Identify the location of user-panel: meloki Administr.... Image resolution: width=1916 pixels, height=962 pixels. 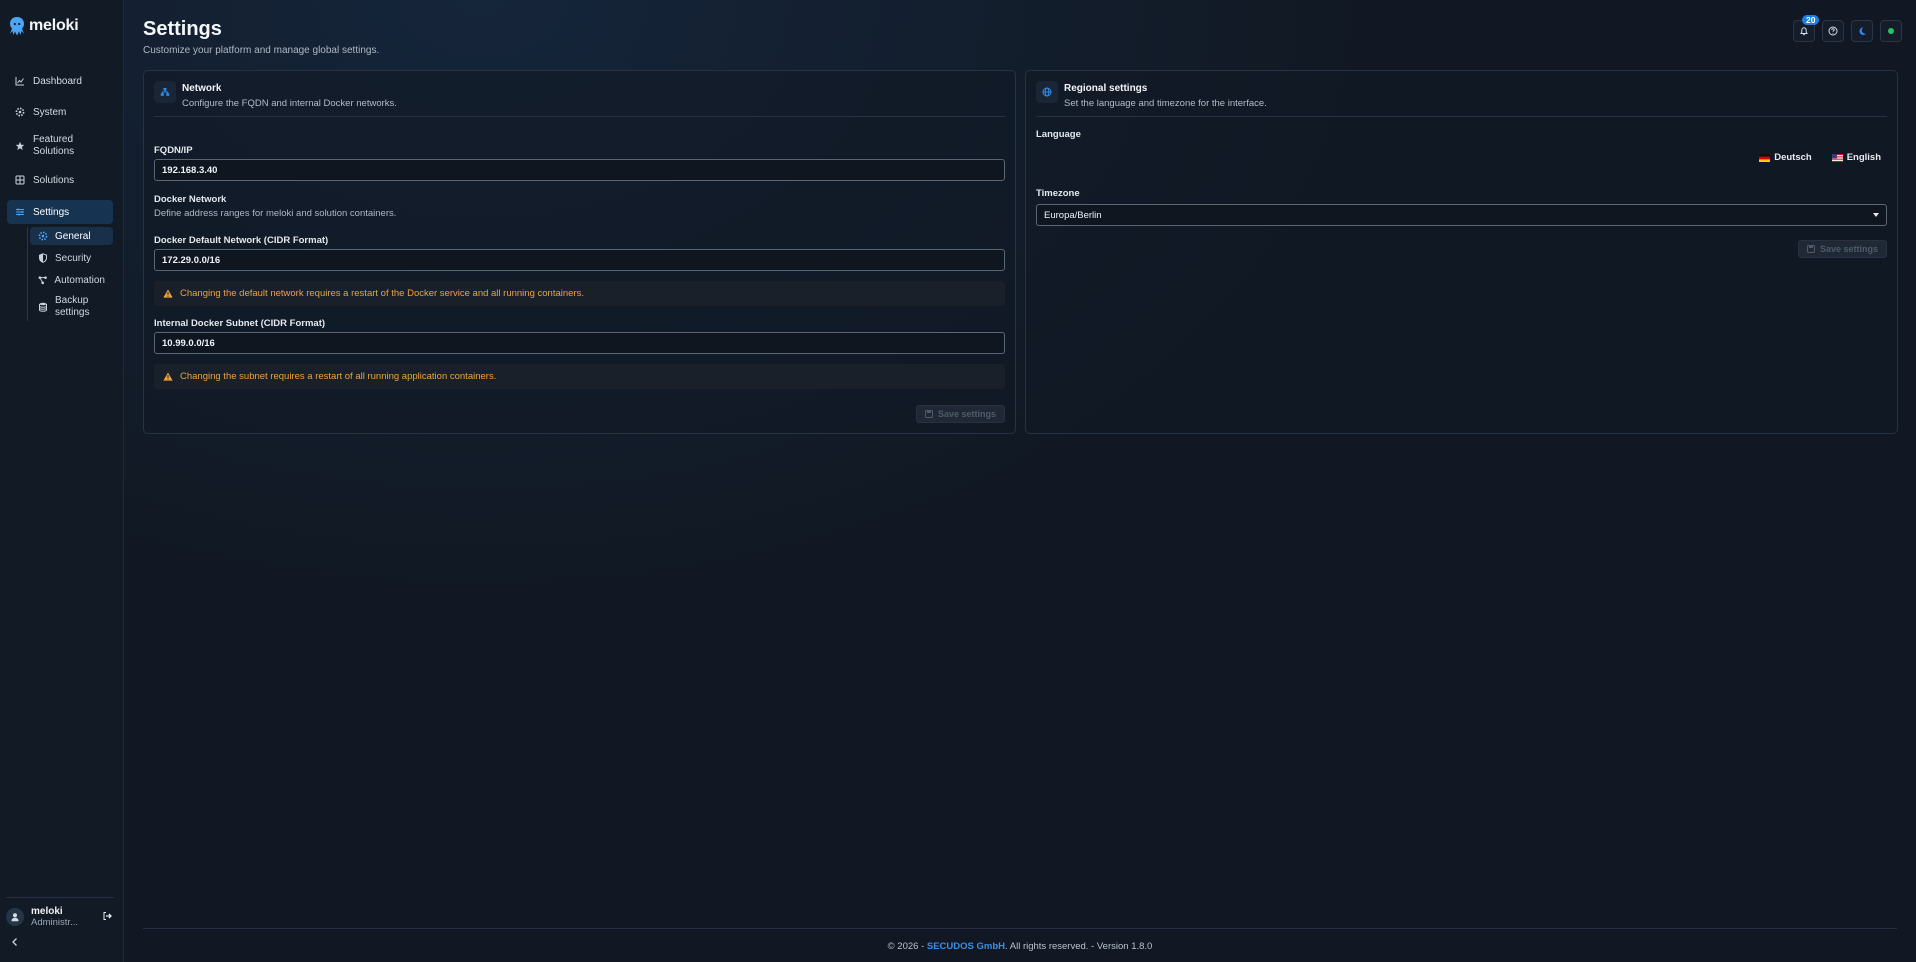
(60, 912).